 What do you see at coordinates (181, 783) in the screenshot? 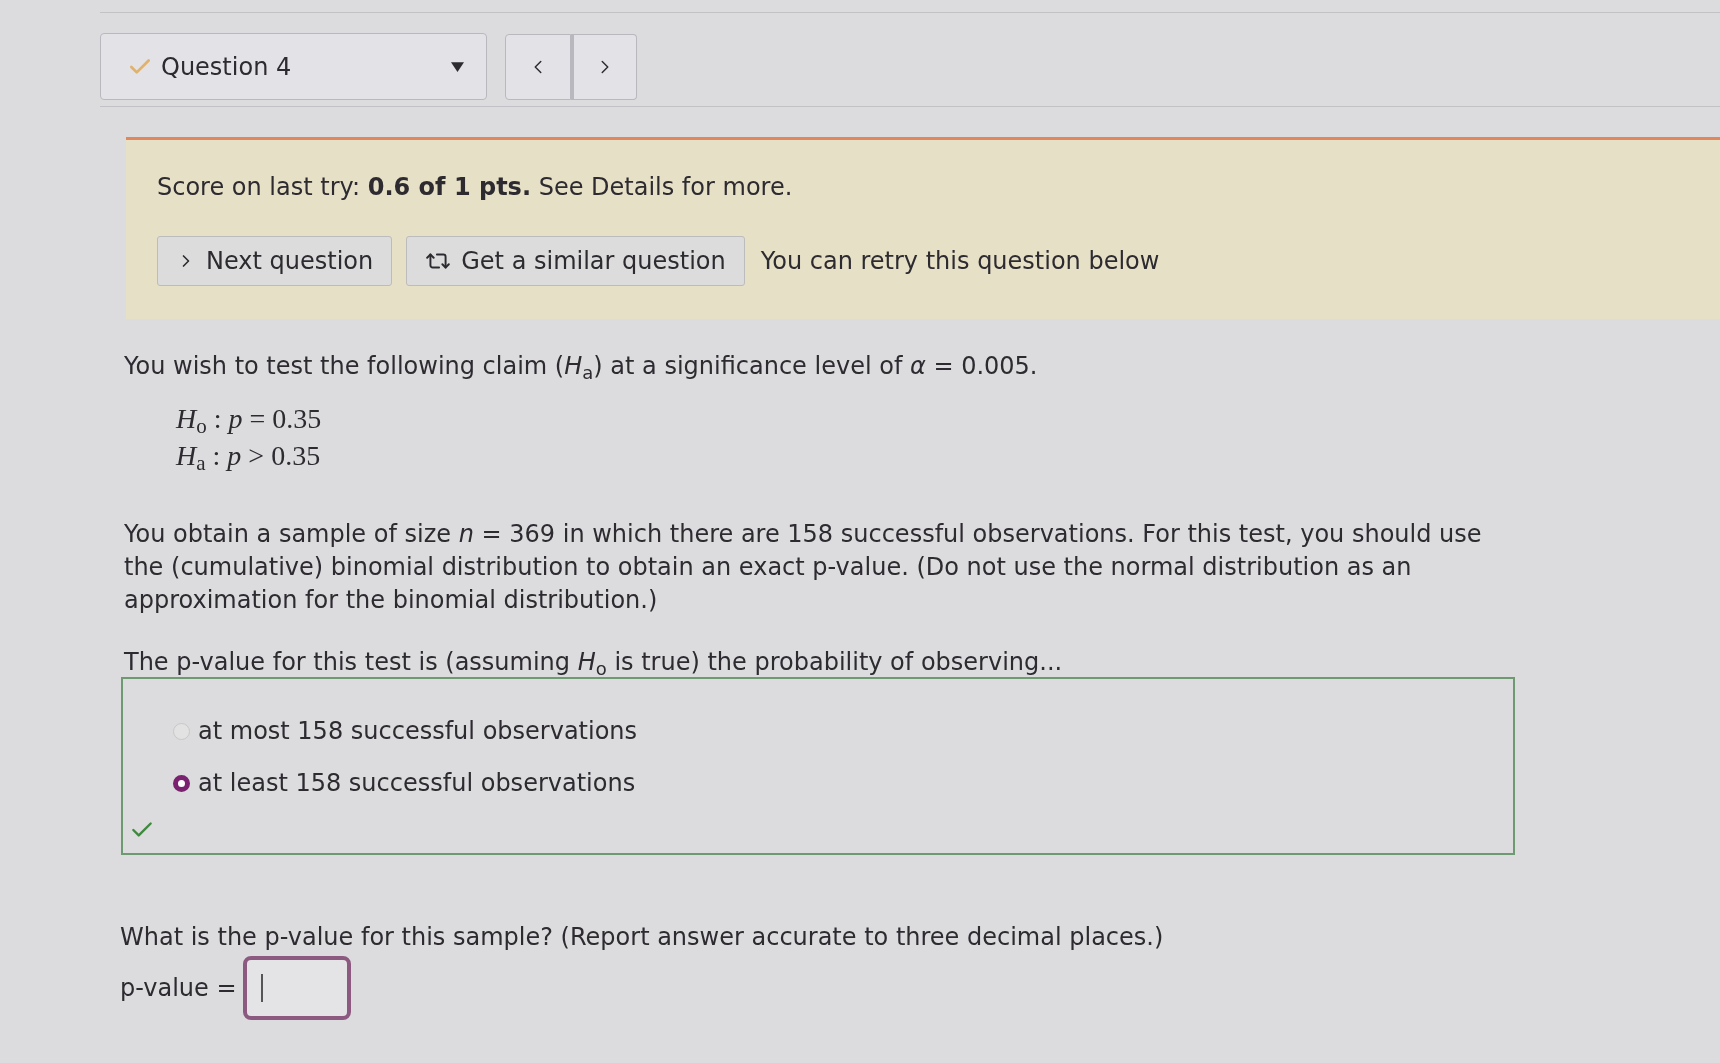
I see `radio-button` at bounding box center [181, 783].